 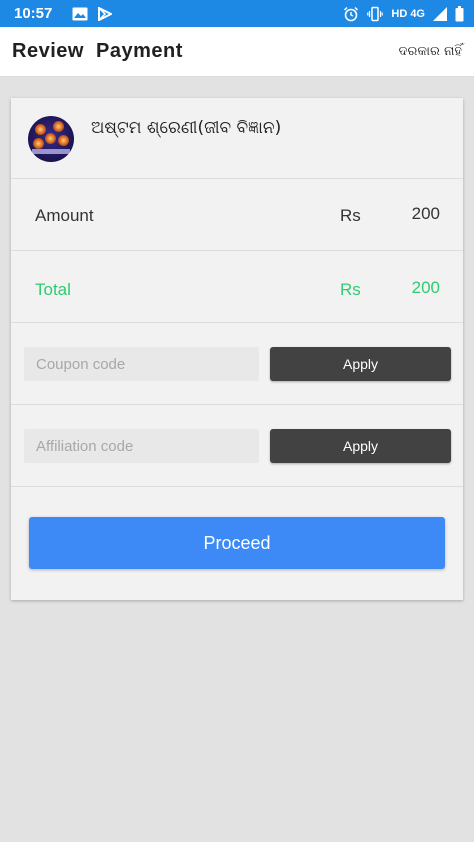 I want to click on amount-row: Amount Rs 200, so click(x=237, y=215).